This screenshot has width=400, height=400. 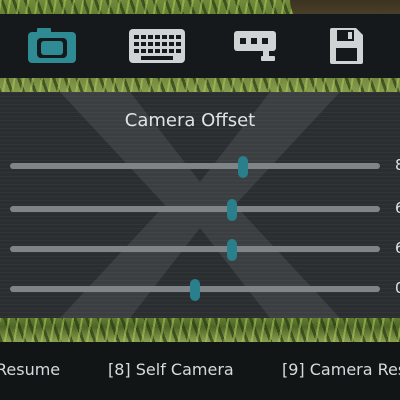 What do you see at coordinates (397, 288) in the screenshot?
I see `slider-value: 0` at bounding box center [397, 288].